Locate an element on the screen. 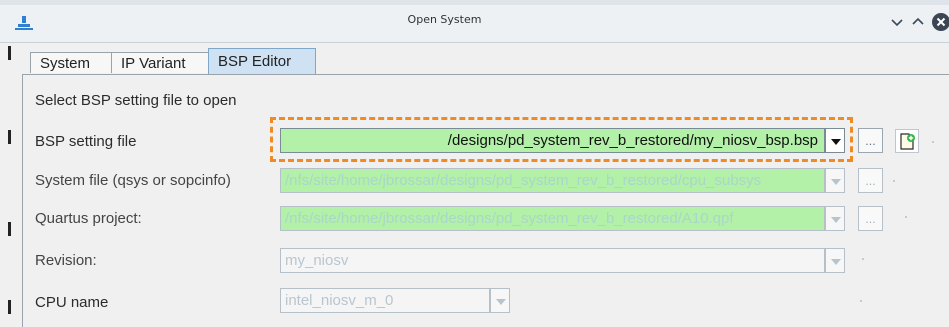 Image resolution: width=949 pixels, height=327 pixels. chevron-up-icon is located at coordinates (918, 21).